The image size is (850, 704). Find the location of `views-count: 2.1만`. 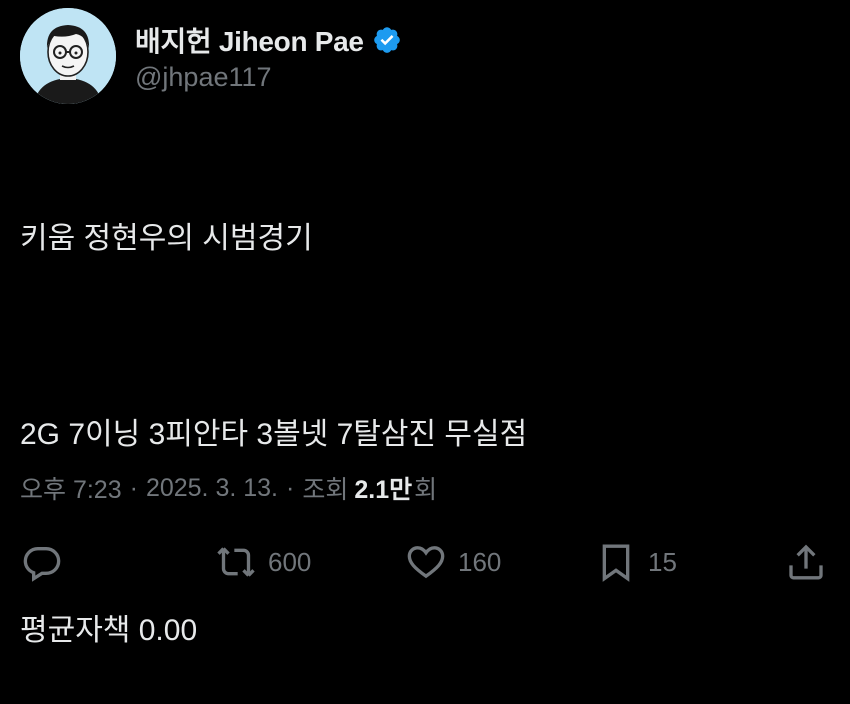

views-count: 2.1만 is located at coordinates (383, 488).